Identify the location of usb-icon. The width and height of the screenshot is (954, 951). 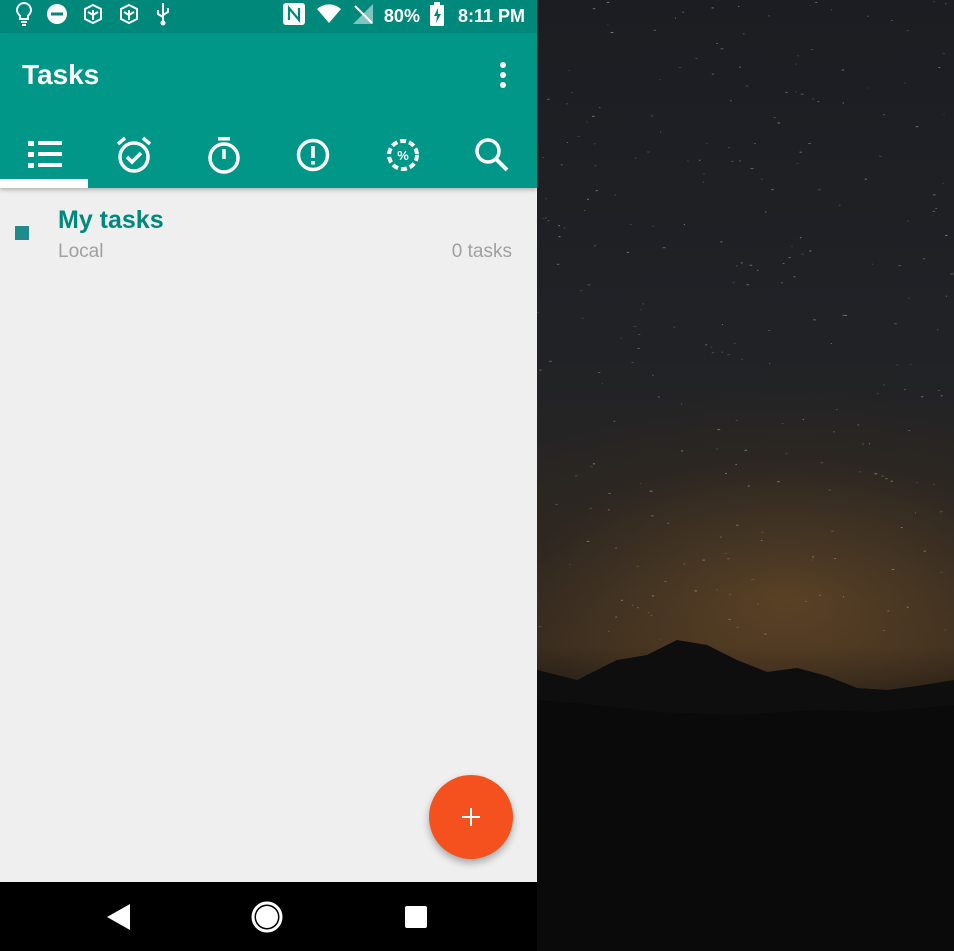
(163, 16).